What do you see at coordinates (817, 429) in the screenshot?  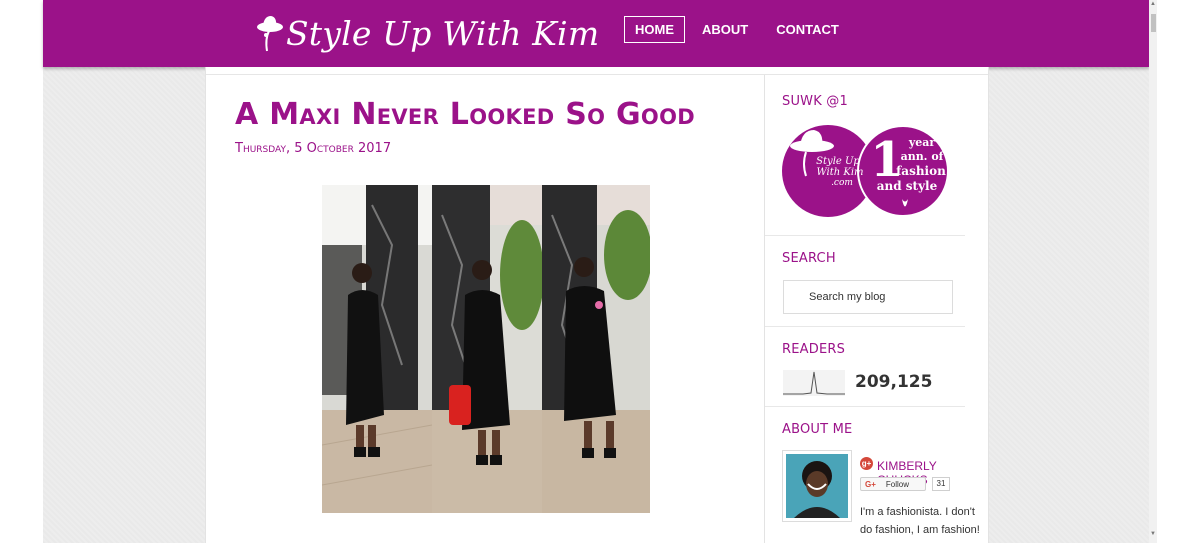 I see `about-widget-title: ABOUT ME` at bounding box center [817, 429].